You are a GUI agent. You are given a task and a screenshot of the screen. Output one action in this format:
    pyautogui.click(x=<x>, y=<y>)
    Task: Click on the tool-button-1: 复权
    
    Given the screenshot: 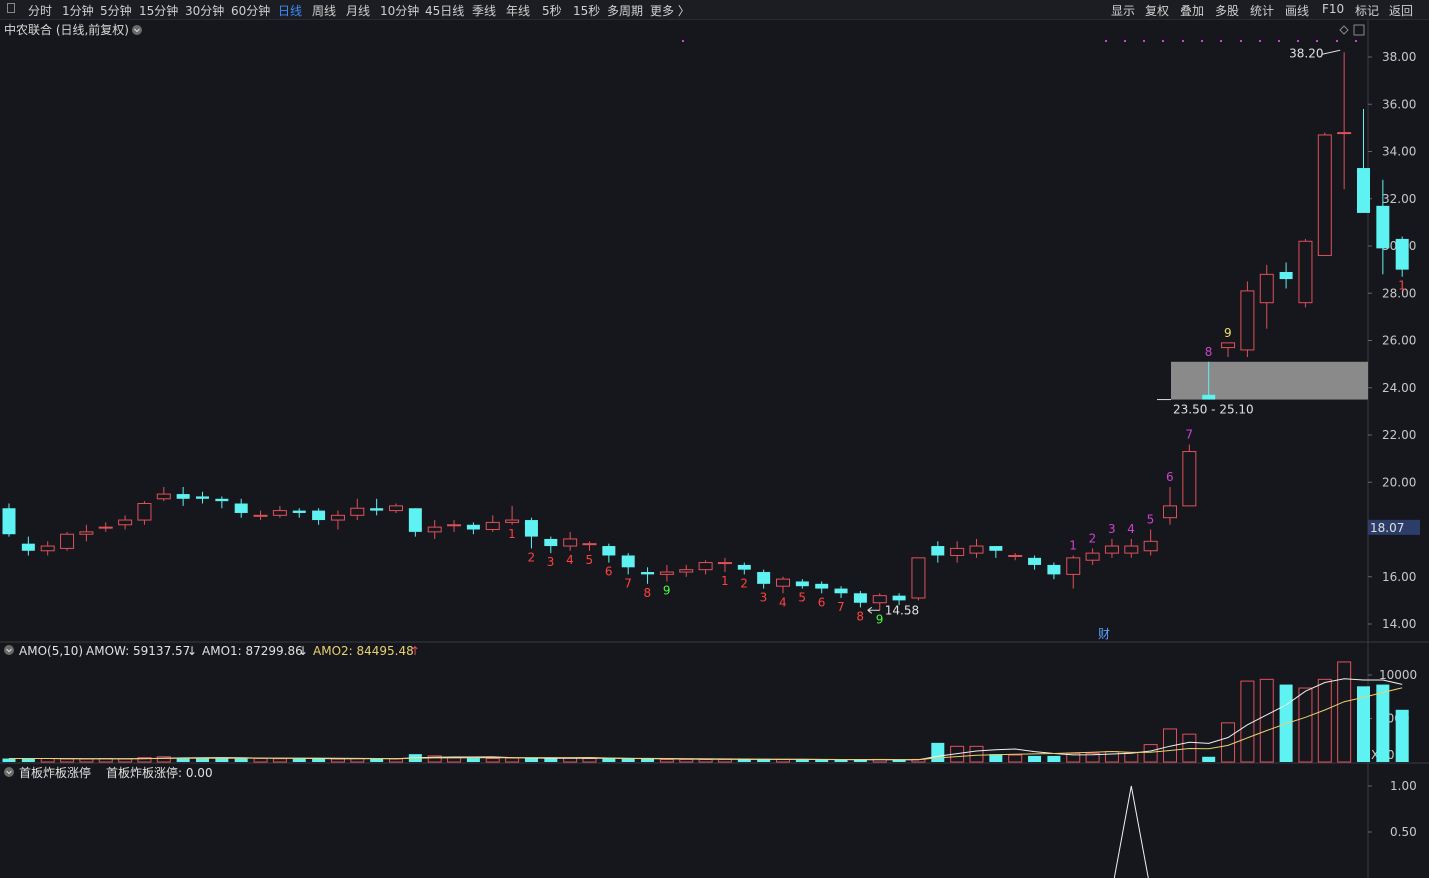 What is the action you would take?
    pyautogui.click(x=1157, y=10)
    